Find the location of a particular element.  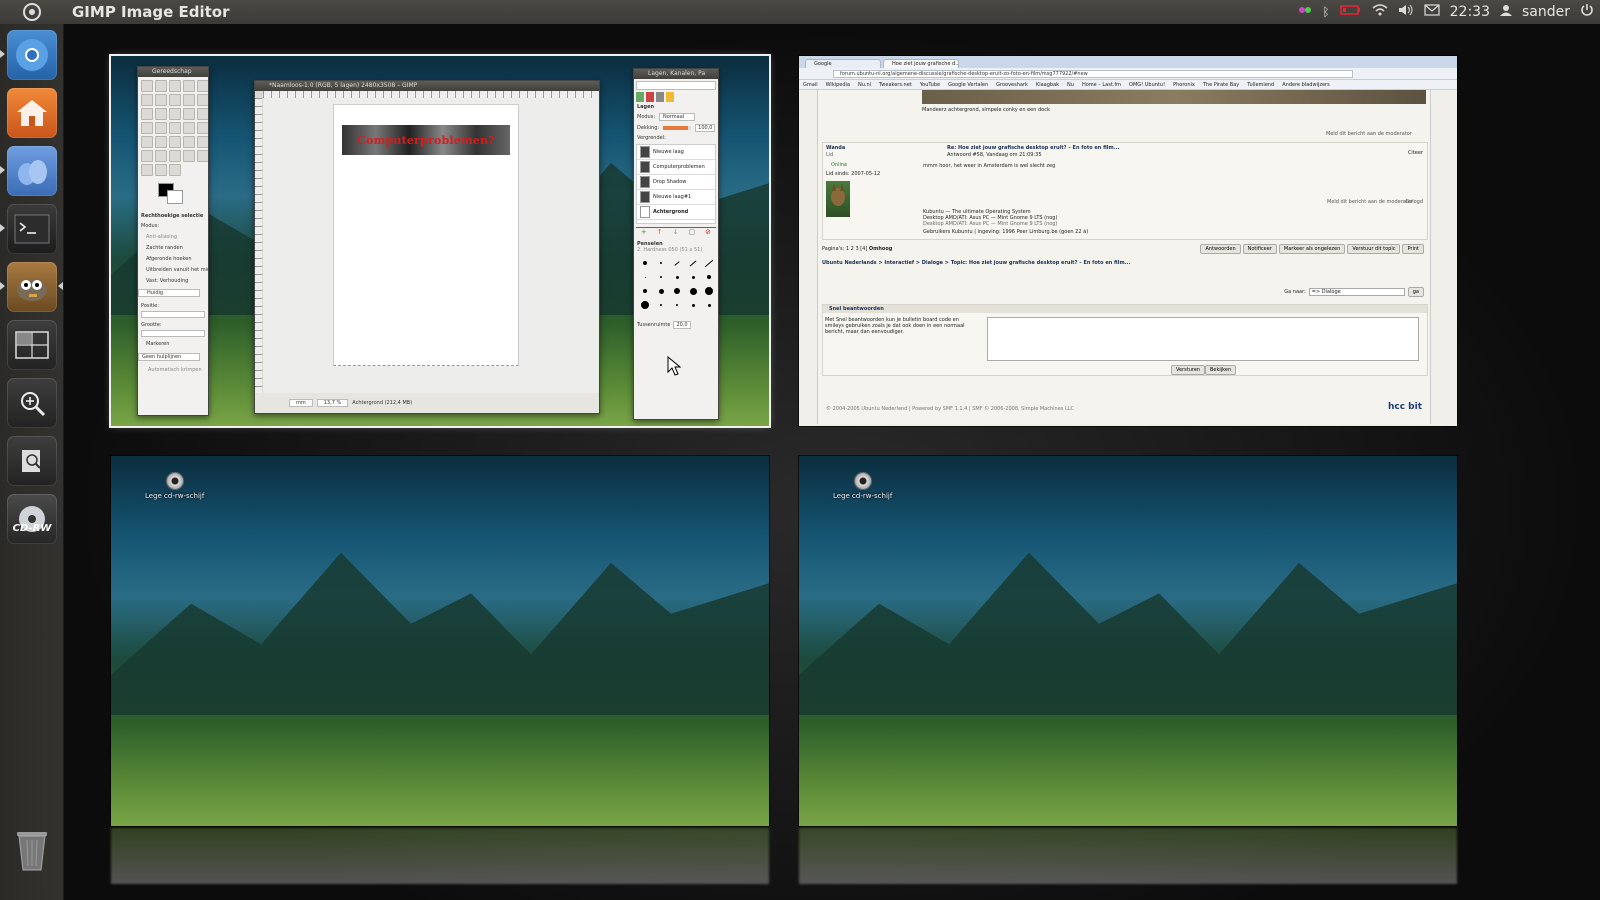

align-tool-icon is located at coordinates (175, 114).